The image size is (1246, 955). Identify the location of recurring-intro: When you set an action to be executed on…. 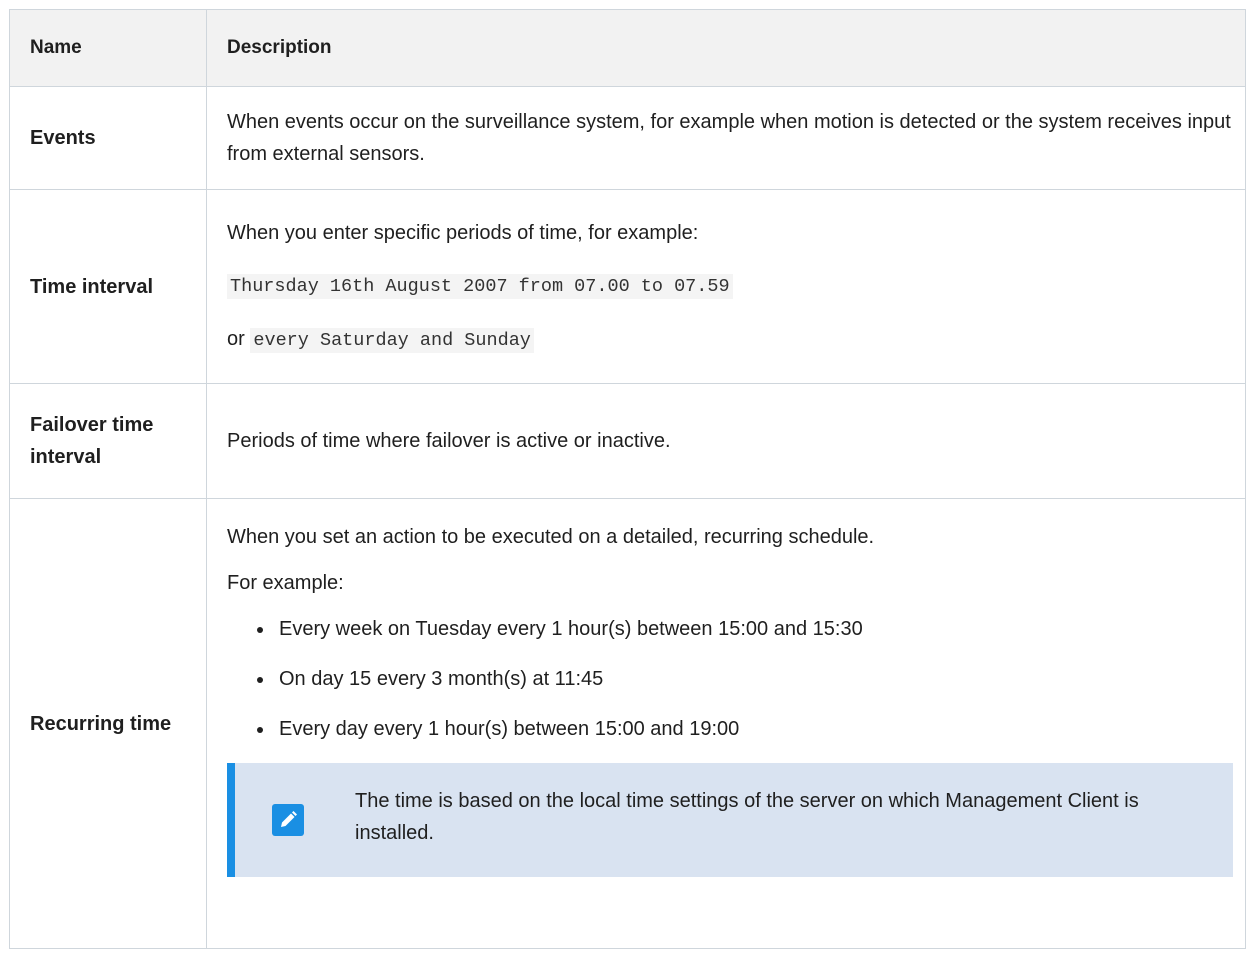
(551, 537).